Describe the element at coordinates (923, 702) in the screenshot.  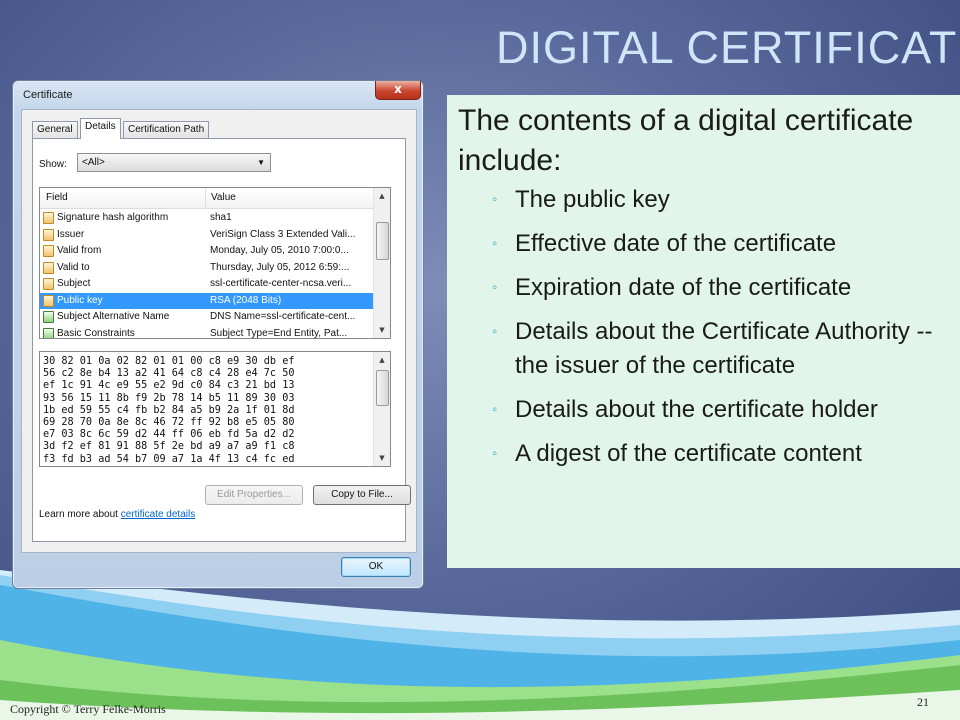
I see `page-number: 21` at that location.